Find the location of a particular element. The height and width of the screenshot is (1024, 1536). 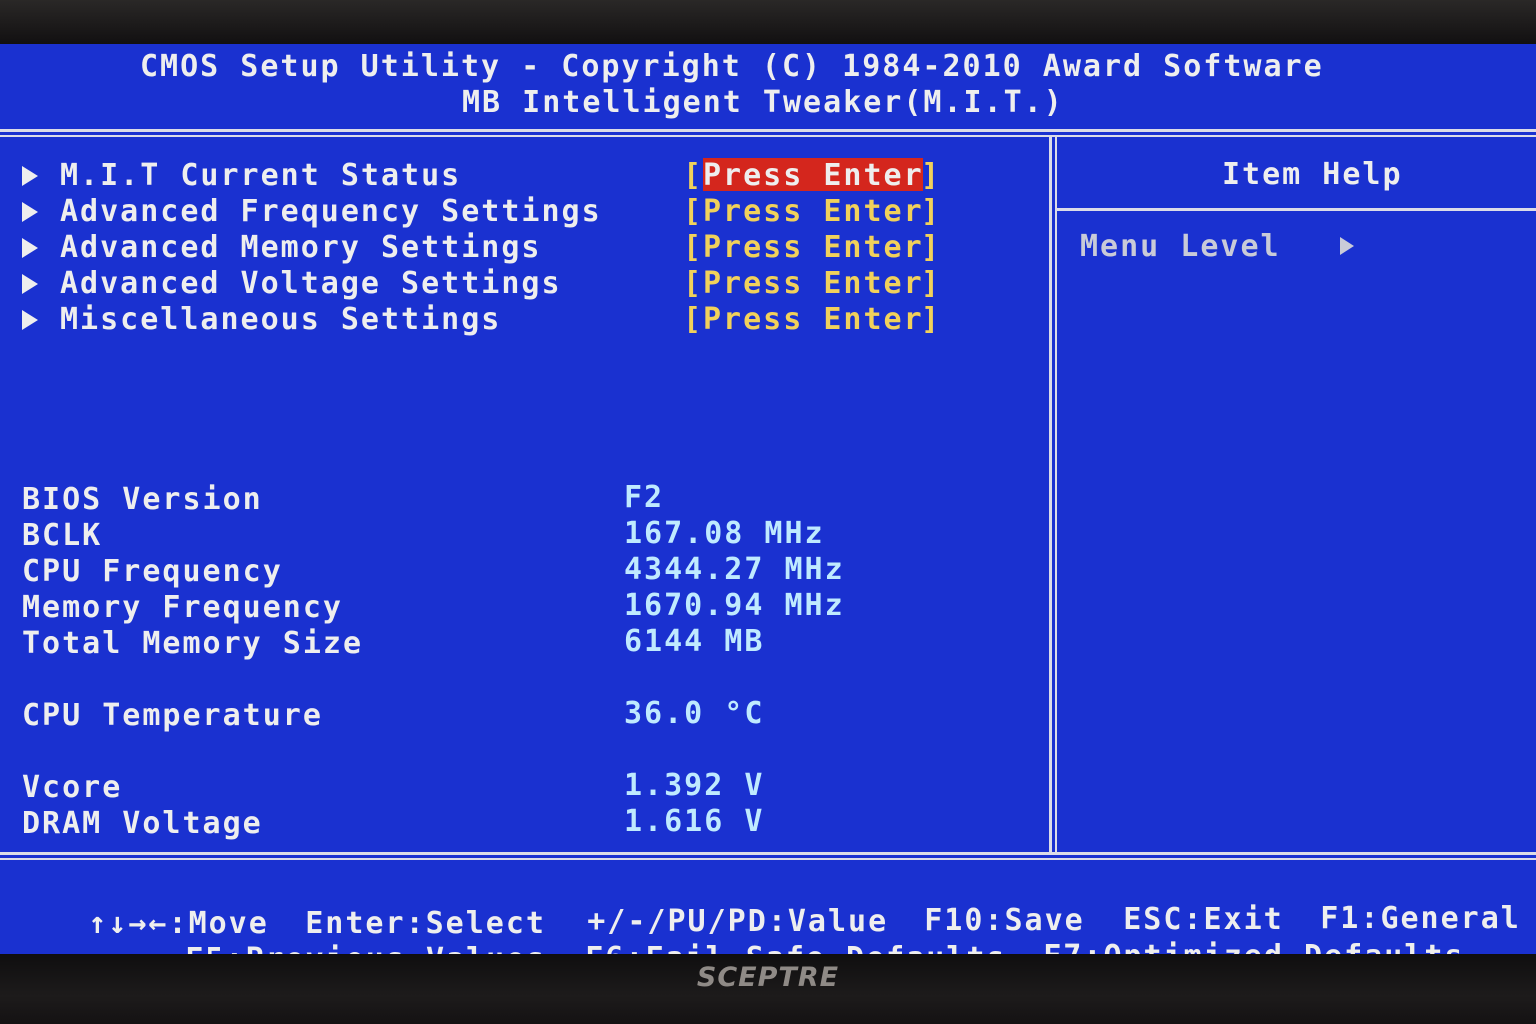

cpu-temperature-label: CPU Temperature is located at coordinates (172, 715).